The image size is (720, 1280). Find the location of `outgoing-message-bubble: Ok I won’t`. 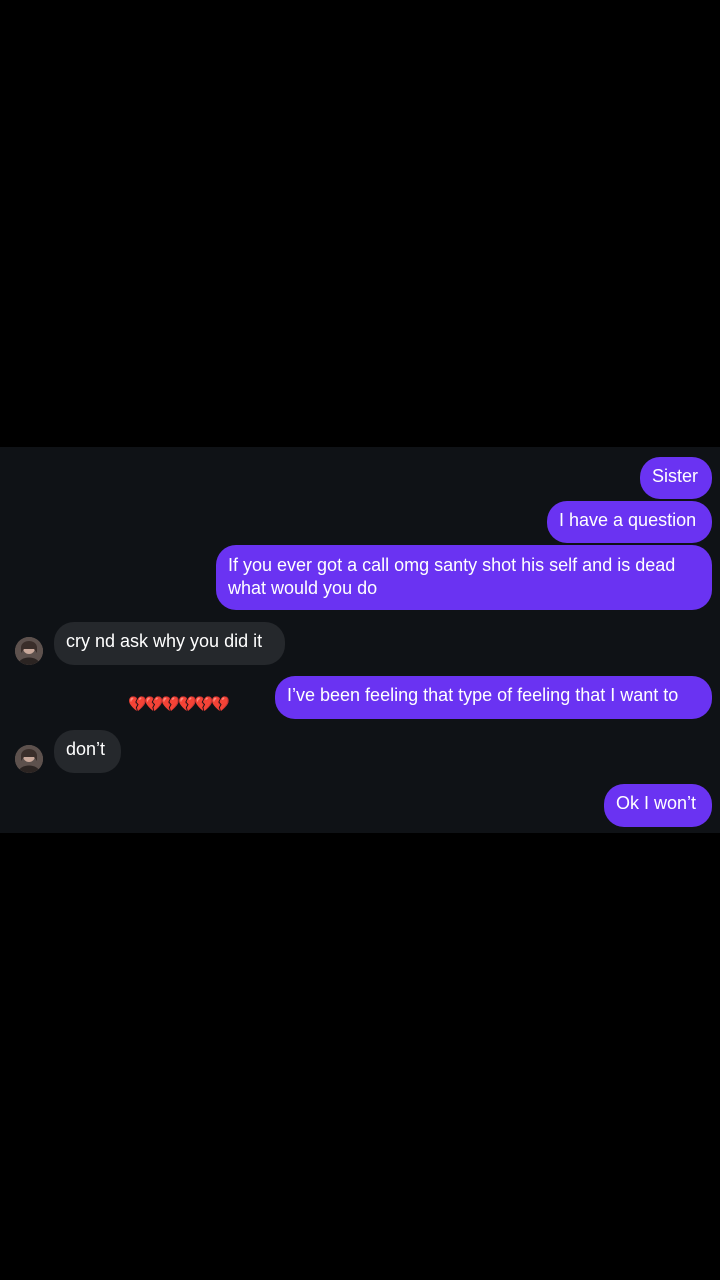

outgoing-message-bubble: Ok I won’t is located at coordinates (658, 805).